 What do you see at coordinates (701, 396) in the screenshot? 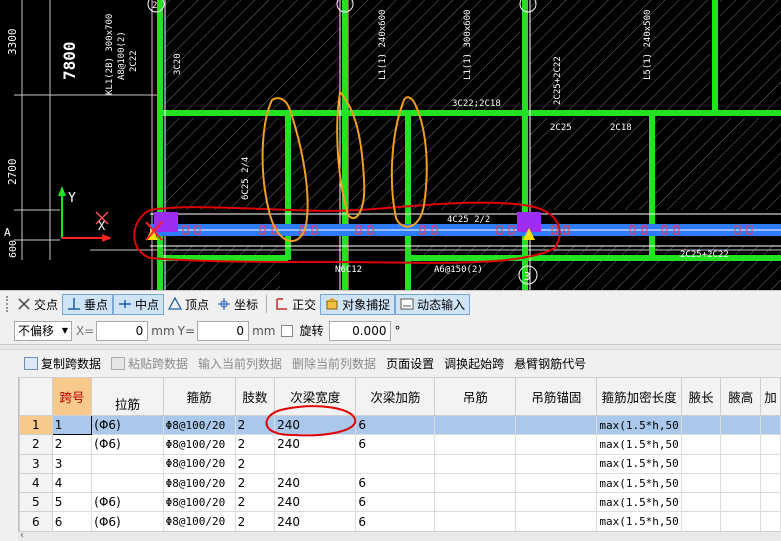
I see `col-header-haunch-length: 腋长` at bounding box center [701, 396].